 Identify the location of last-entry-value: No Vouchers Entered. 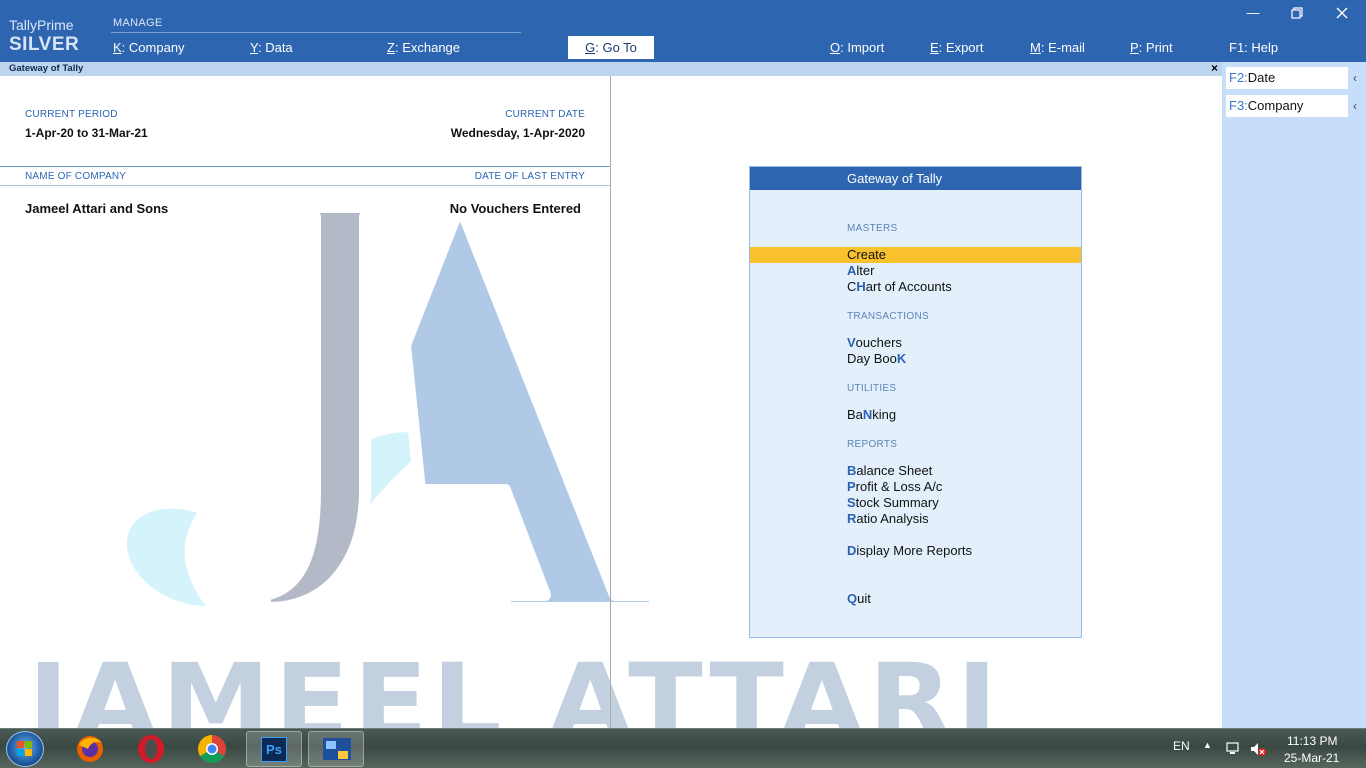
(515, 208).